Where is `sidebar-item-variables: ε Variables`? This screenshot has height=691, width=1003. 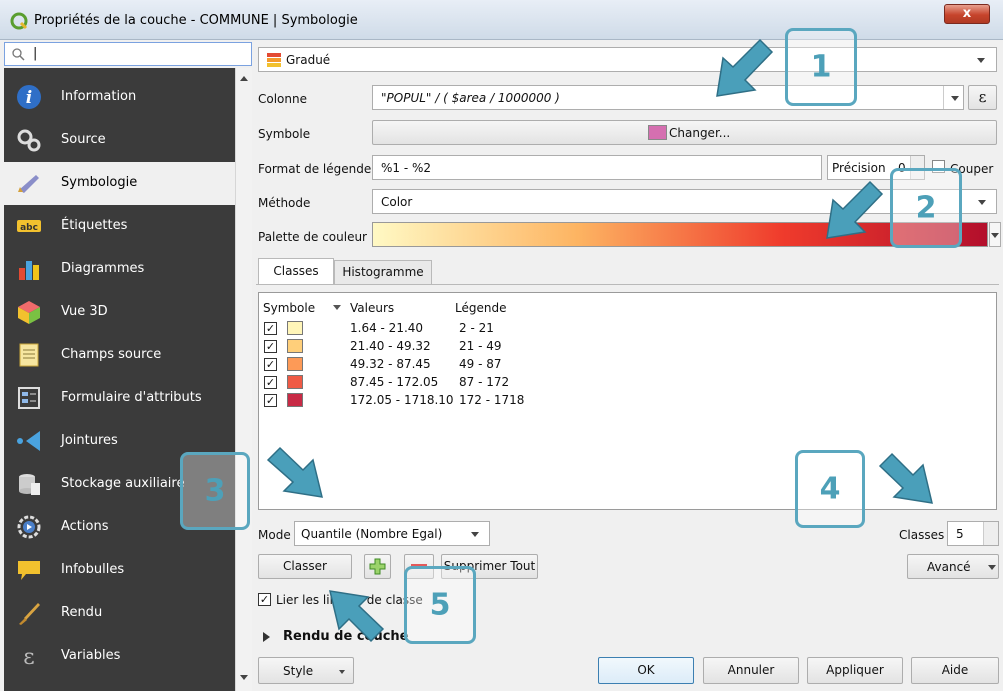 sidebar-item-variables: ε Variables is located at coordinates (119, 656).